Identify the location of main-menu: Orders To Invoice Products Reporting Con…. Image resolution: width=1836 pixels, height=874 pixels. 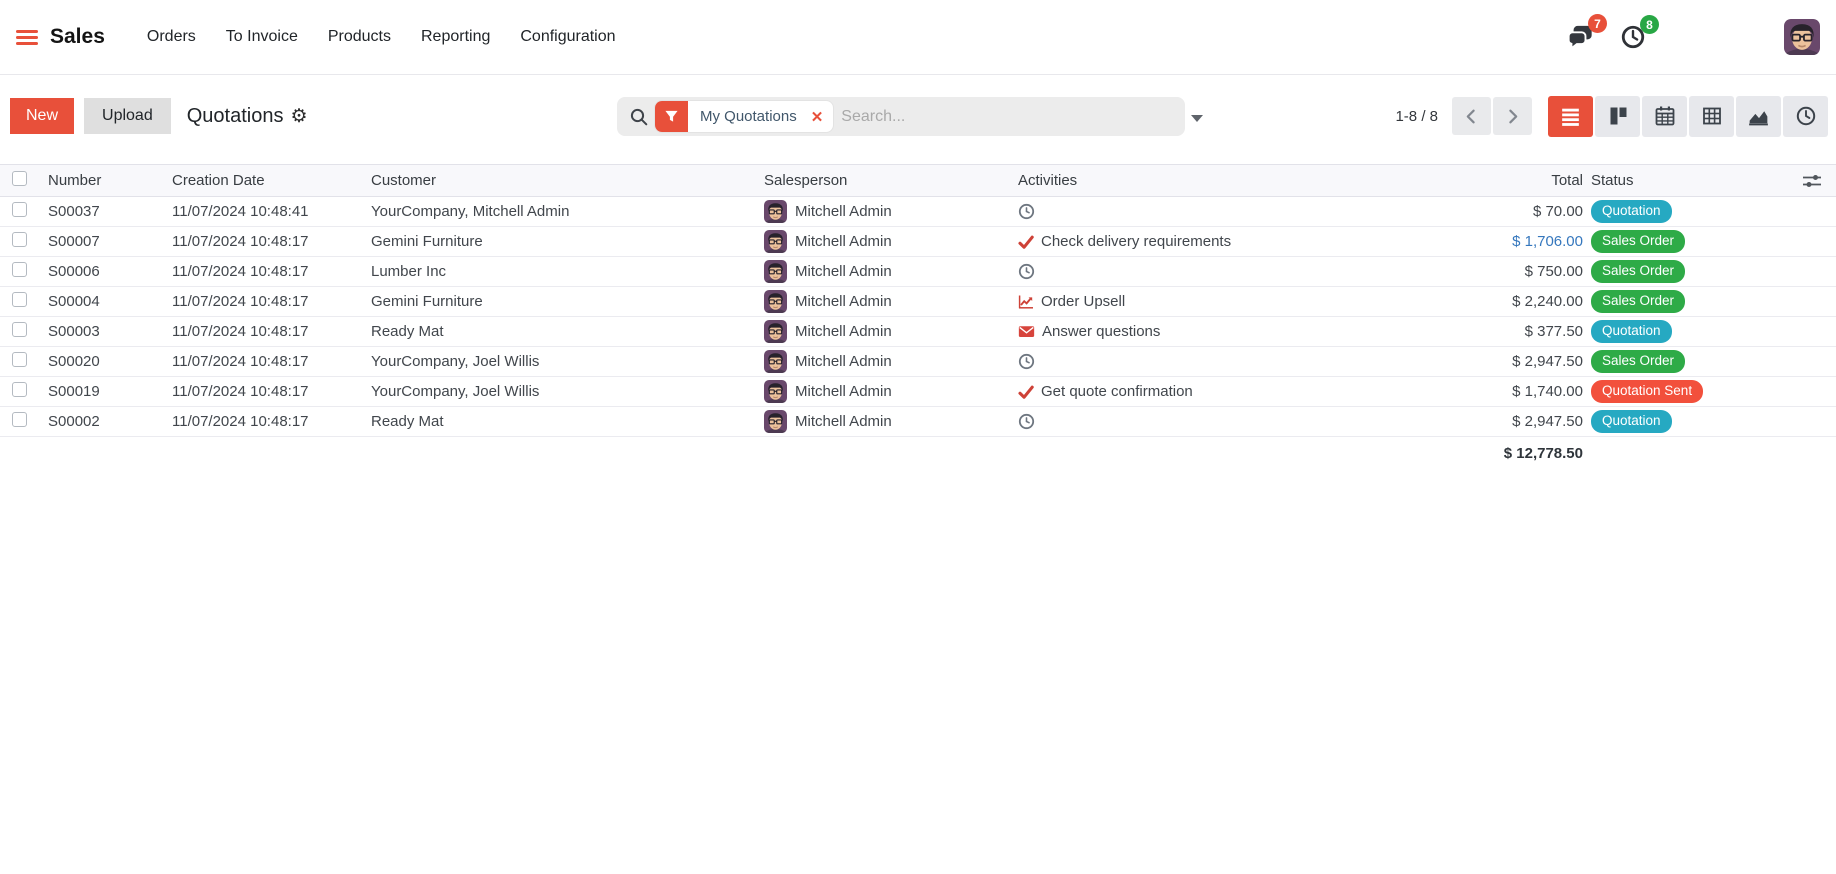
(381, 37).